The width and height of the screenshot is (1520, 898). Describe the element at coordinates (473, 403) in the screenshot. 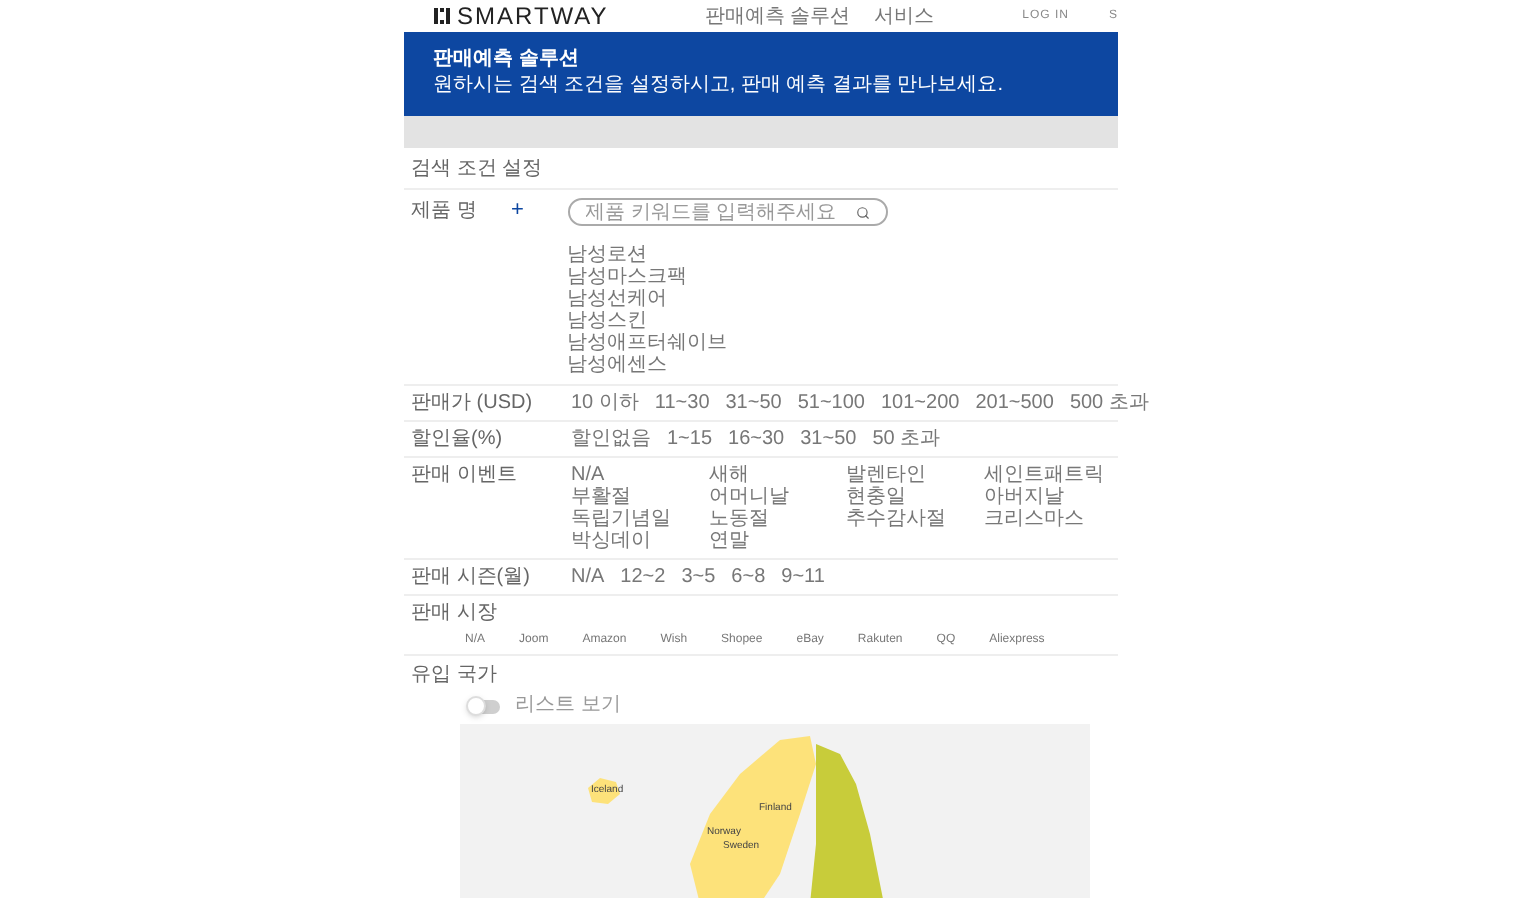

I see `filter-label: 판매가 (USD)` at that location.